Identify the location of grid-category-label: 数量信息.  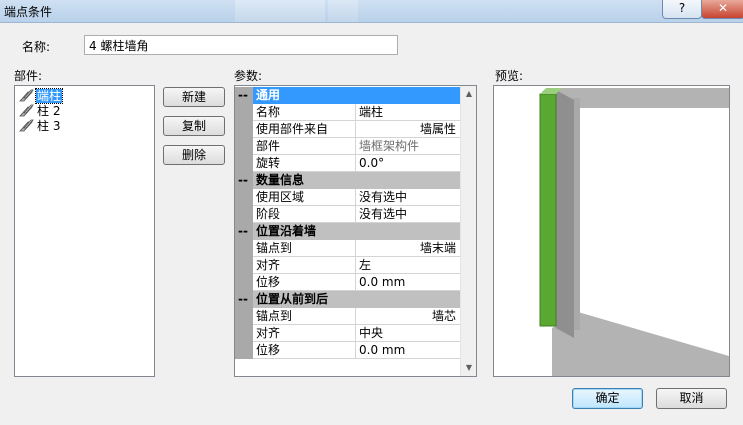
(356, 180).